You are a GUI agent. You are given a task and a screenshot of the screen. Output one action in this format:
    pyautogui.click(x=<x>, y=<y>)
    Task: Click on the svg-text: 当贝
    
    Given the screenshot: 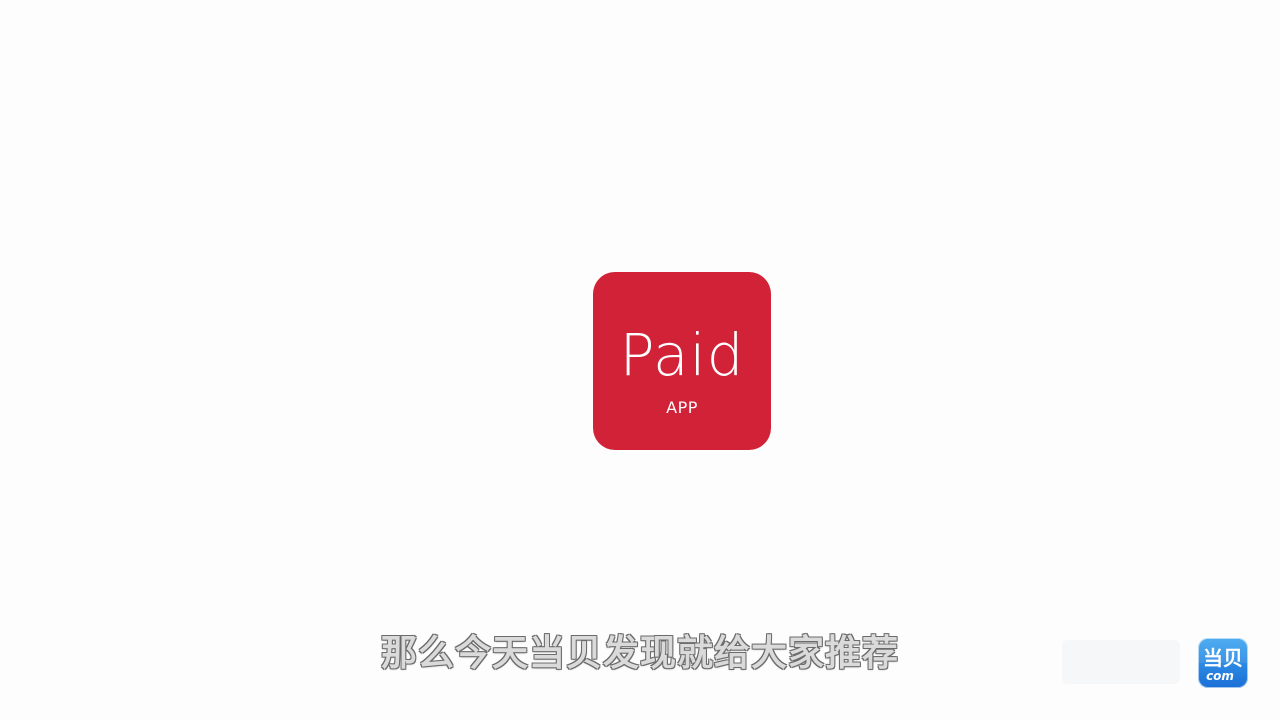 What is the action you would take?
    pyautogui.click(x=1223, y=658)
    